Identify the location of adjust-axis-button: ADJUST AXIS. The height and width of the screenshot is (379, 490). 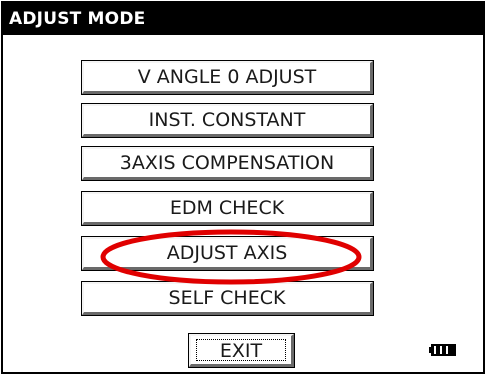
(227, 253).